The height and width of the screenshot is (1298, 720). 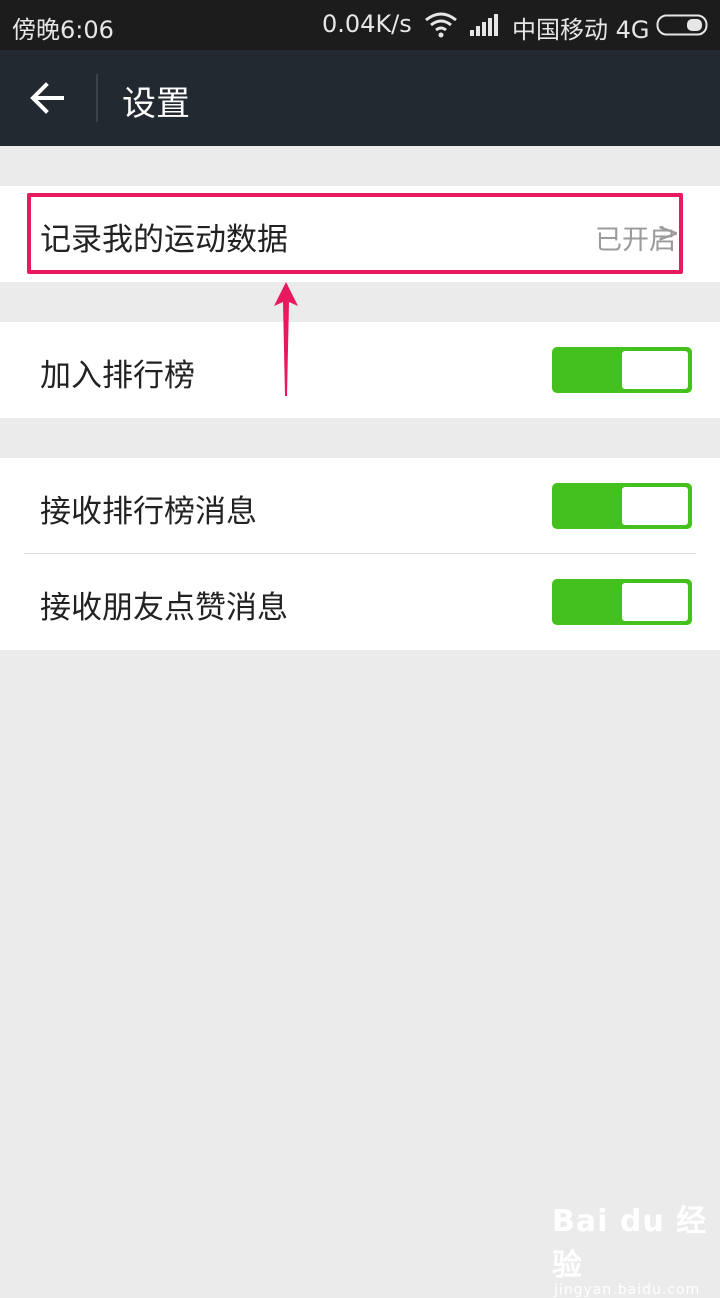 What do you see at coordinates (683, 28) in the screenshot?
I see `battery-icon` at bounding box center [683, 28].